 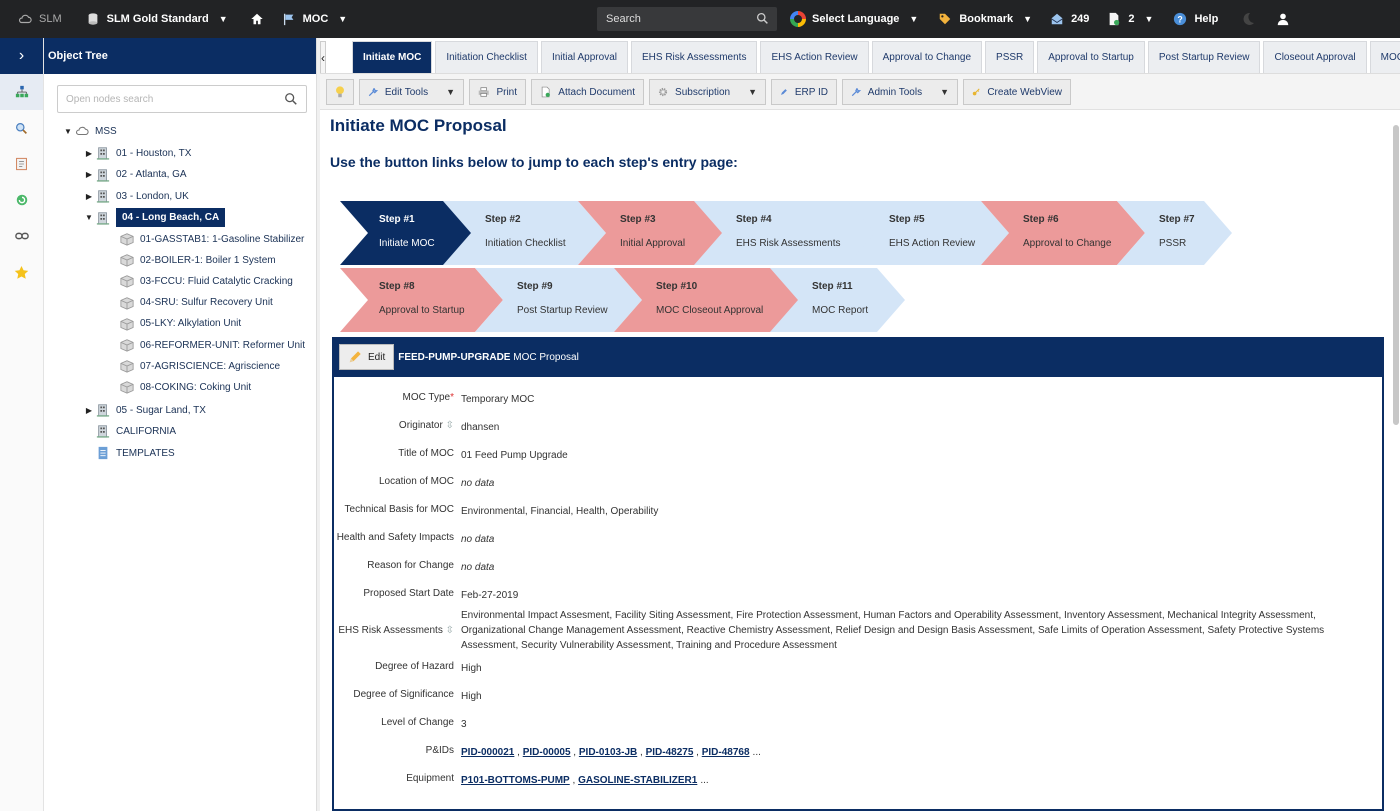 I want to click on subscription-button: Subscription ▼, so click(x=707, y=92).